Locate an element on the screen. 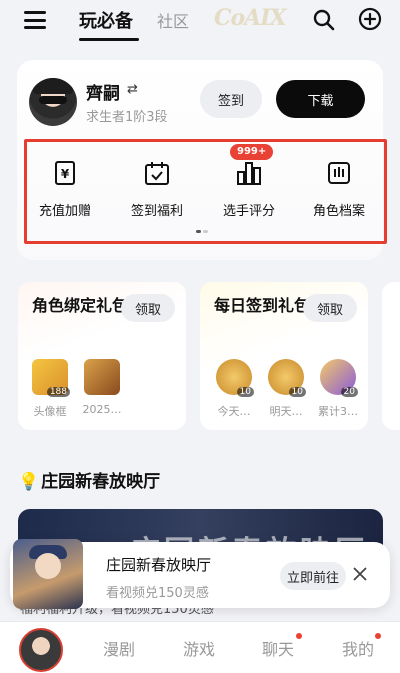 Image resolution: width=400 pixels, height=673 pixels. popup-thumbnail is located at coordinates (48, 574).